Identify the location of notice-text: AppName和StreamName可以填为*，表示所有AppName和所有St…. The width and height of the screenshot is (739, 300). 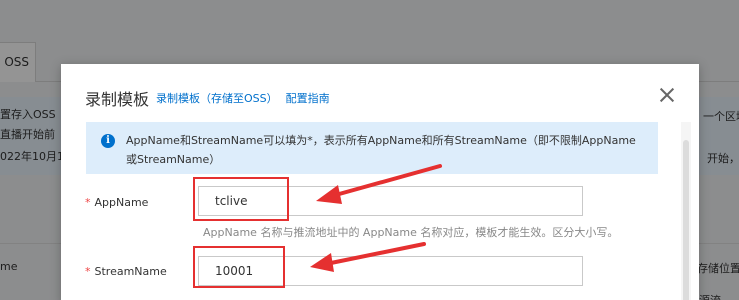
(381, 150).